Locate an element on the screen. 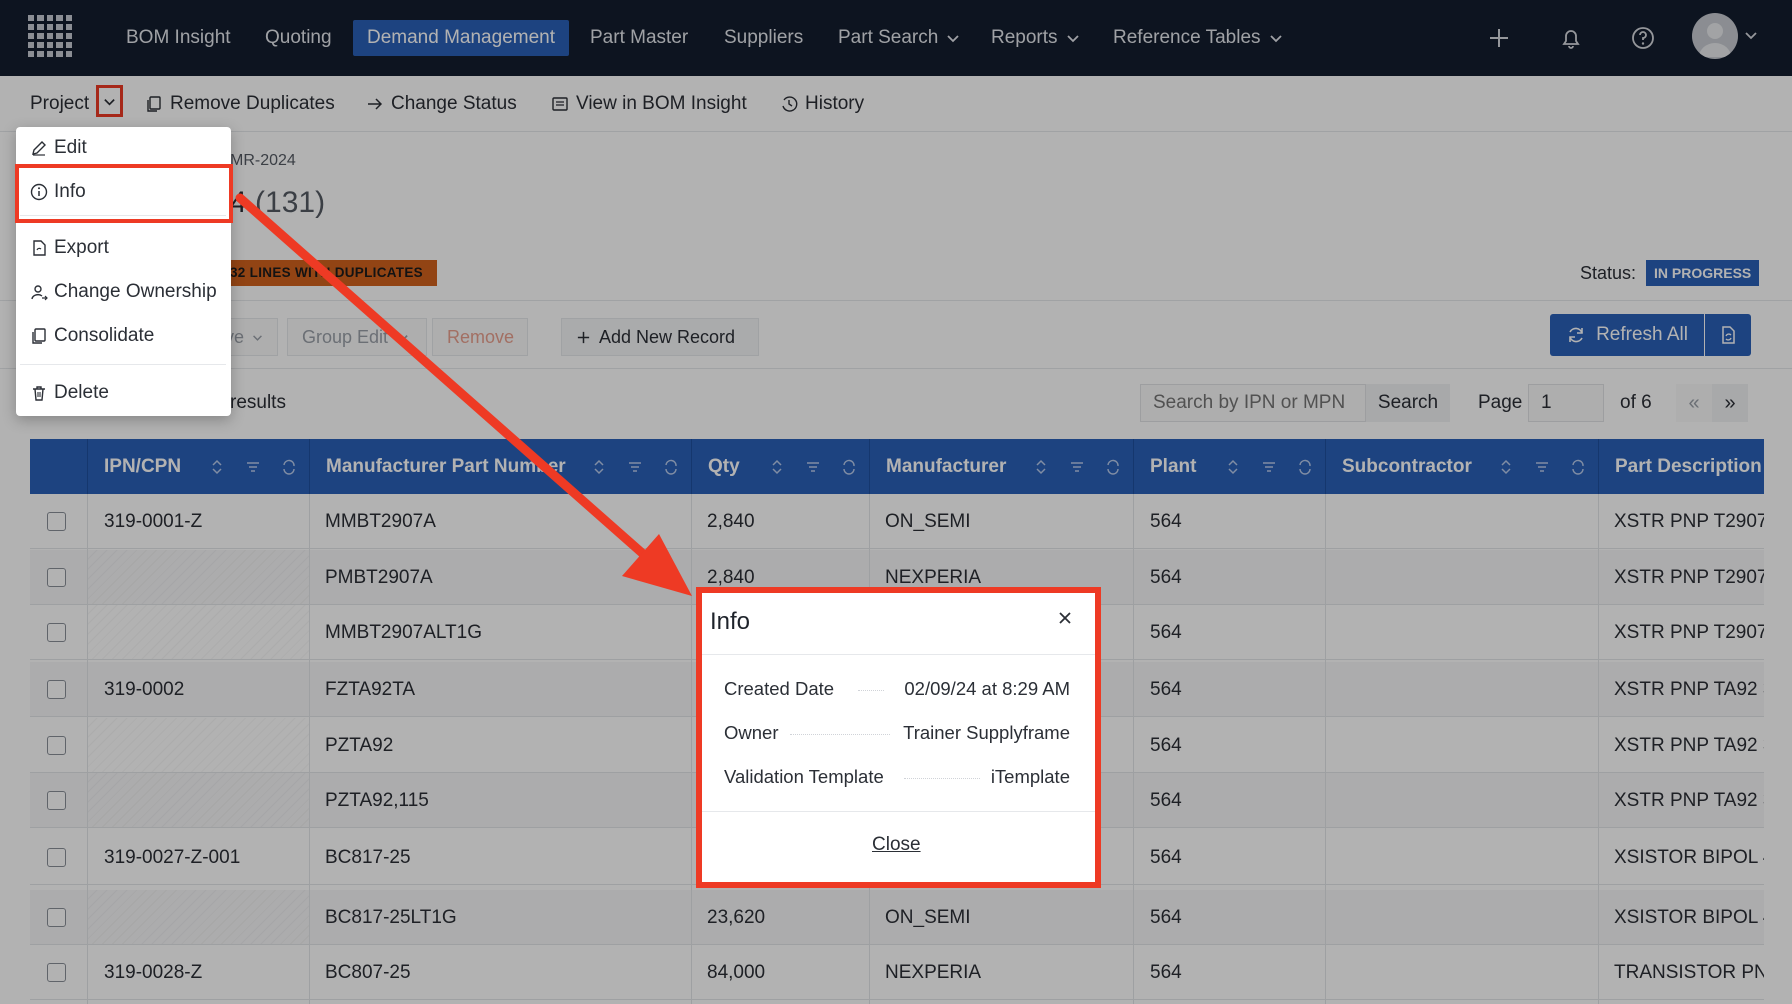 Image resolution: width=1792 pixels, height=1004 pixels. menu-item-edit: Edit is located at coordinates (58, 148).